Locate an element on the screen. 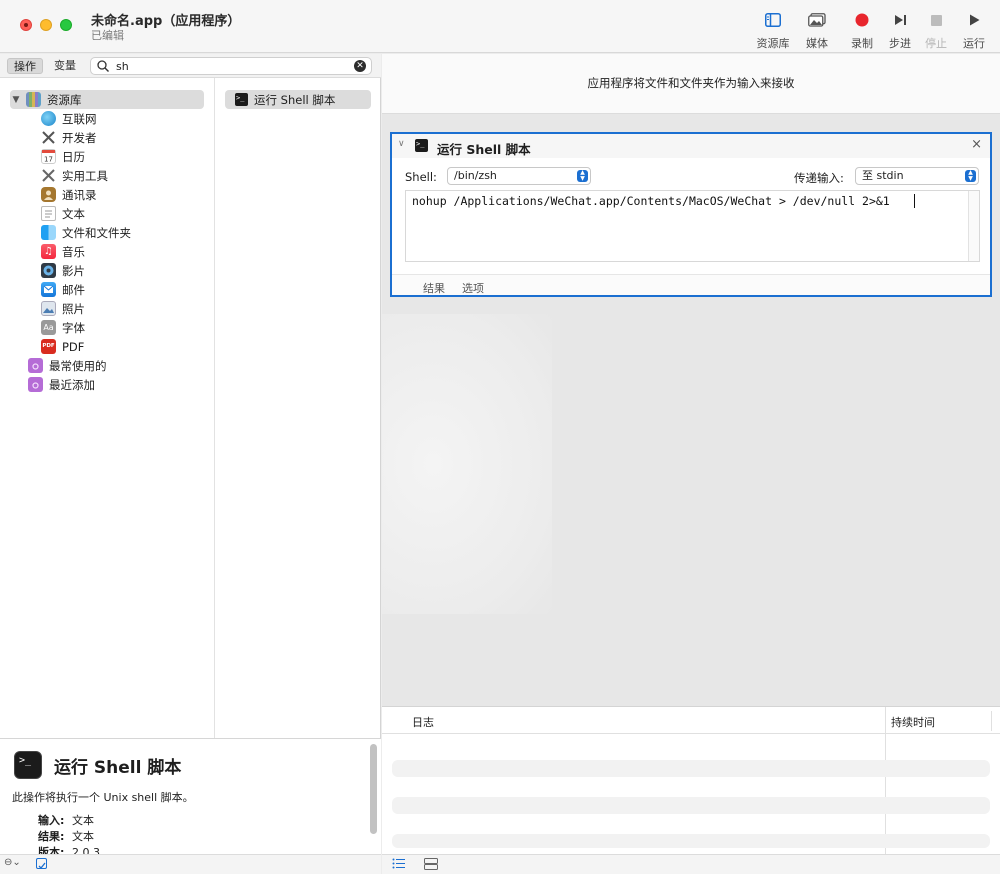 The height and width of the screenshot is (874, 1000). action-item-run-shell-script: >_ 运行 Shell 脚本 is located at coordinates (298, 99).